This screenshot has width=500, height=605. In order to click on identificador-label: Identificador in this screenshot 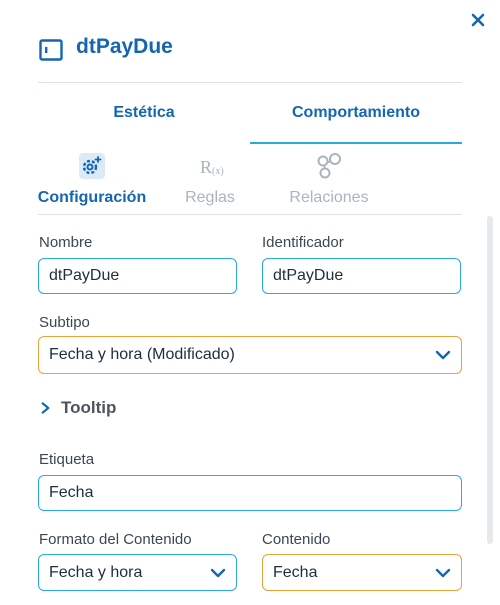, I will do `click(303, 242)`.